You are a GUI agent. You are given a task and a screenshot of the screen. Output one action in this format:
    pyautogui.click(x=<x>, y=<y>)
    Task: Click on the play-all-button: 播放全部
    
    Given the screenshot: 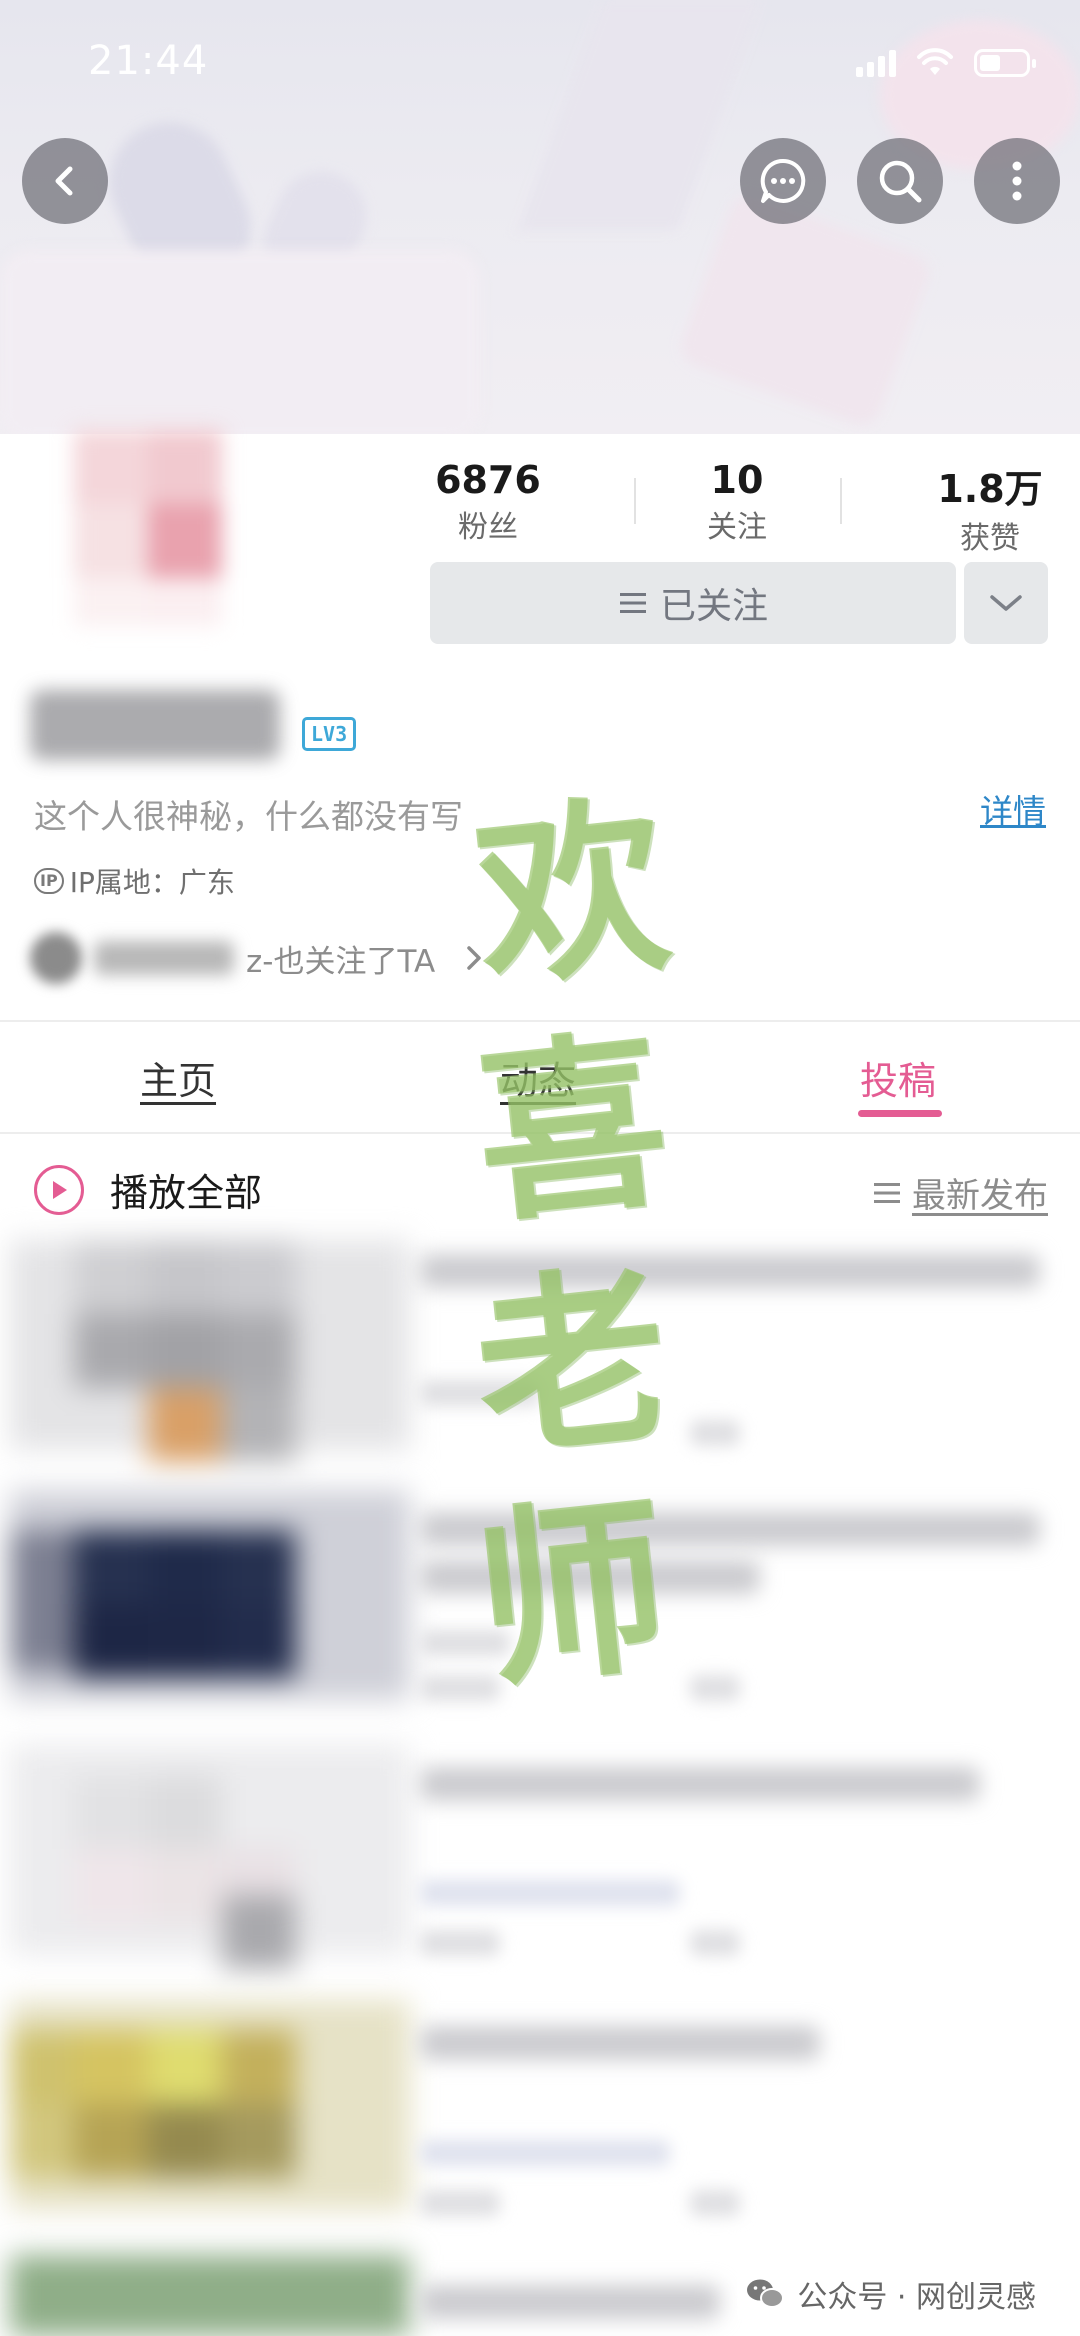 What is the action you would take?
    pyautogui.click(x=148, y=1189)
    